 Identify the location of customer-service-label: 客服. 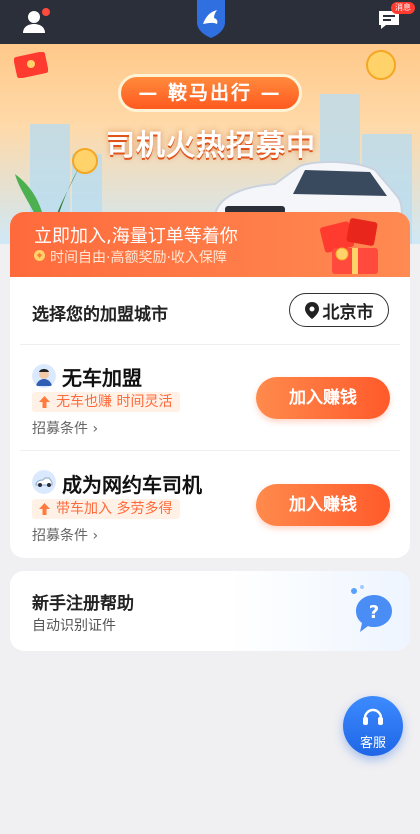
(372, 743).